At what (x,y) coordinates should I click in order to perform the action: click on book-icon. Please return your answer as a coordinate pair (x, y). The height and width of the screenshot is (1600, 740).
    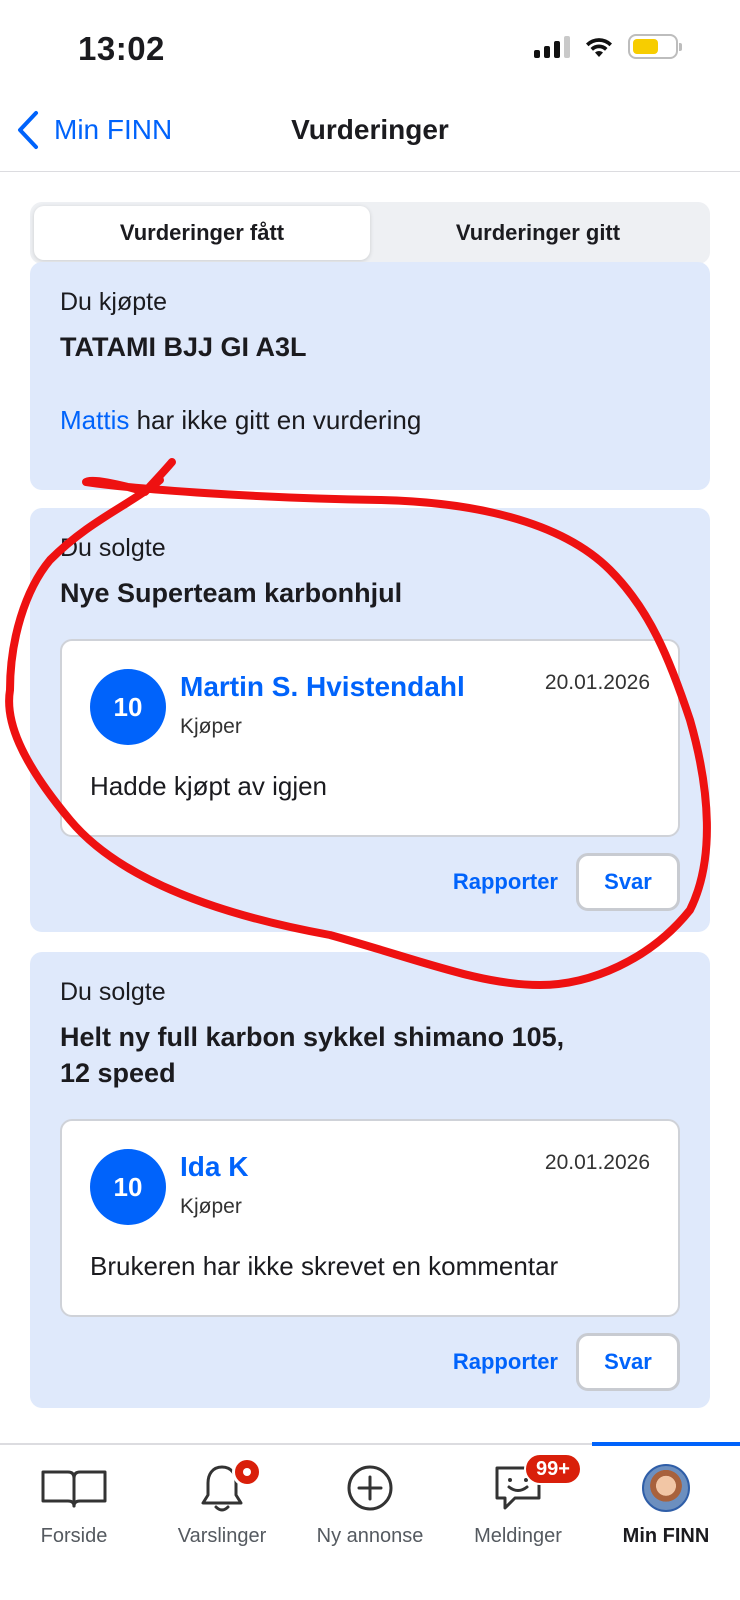
    Looking at the image, I should click on (74, 1489).